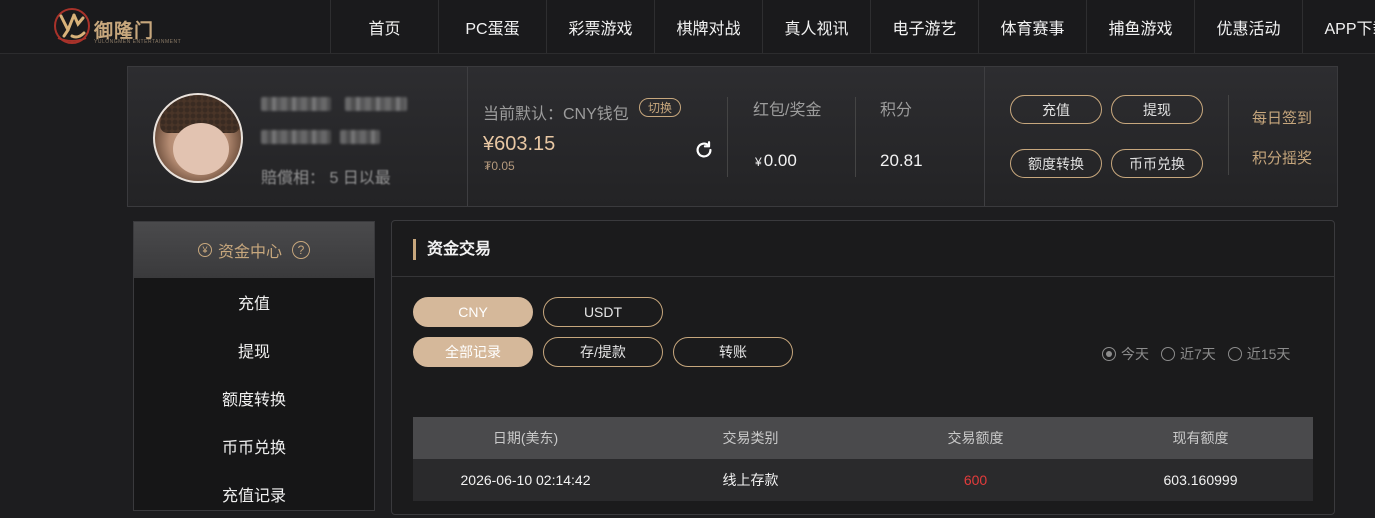 Image resolution: width=1375 pixels, height=518 pixels. What do you see at coordinates (758, 162) in the screenshot?
I see `bonus-currency: ¥` at bounding box center [758, 162].